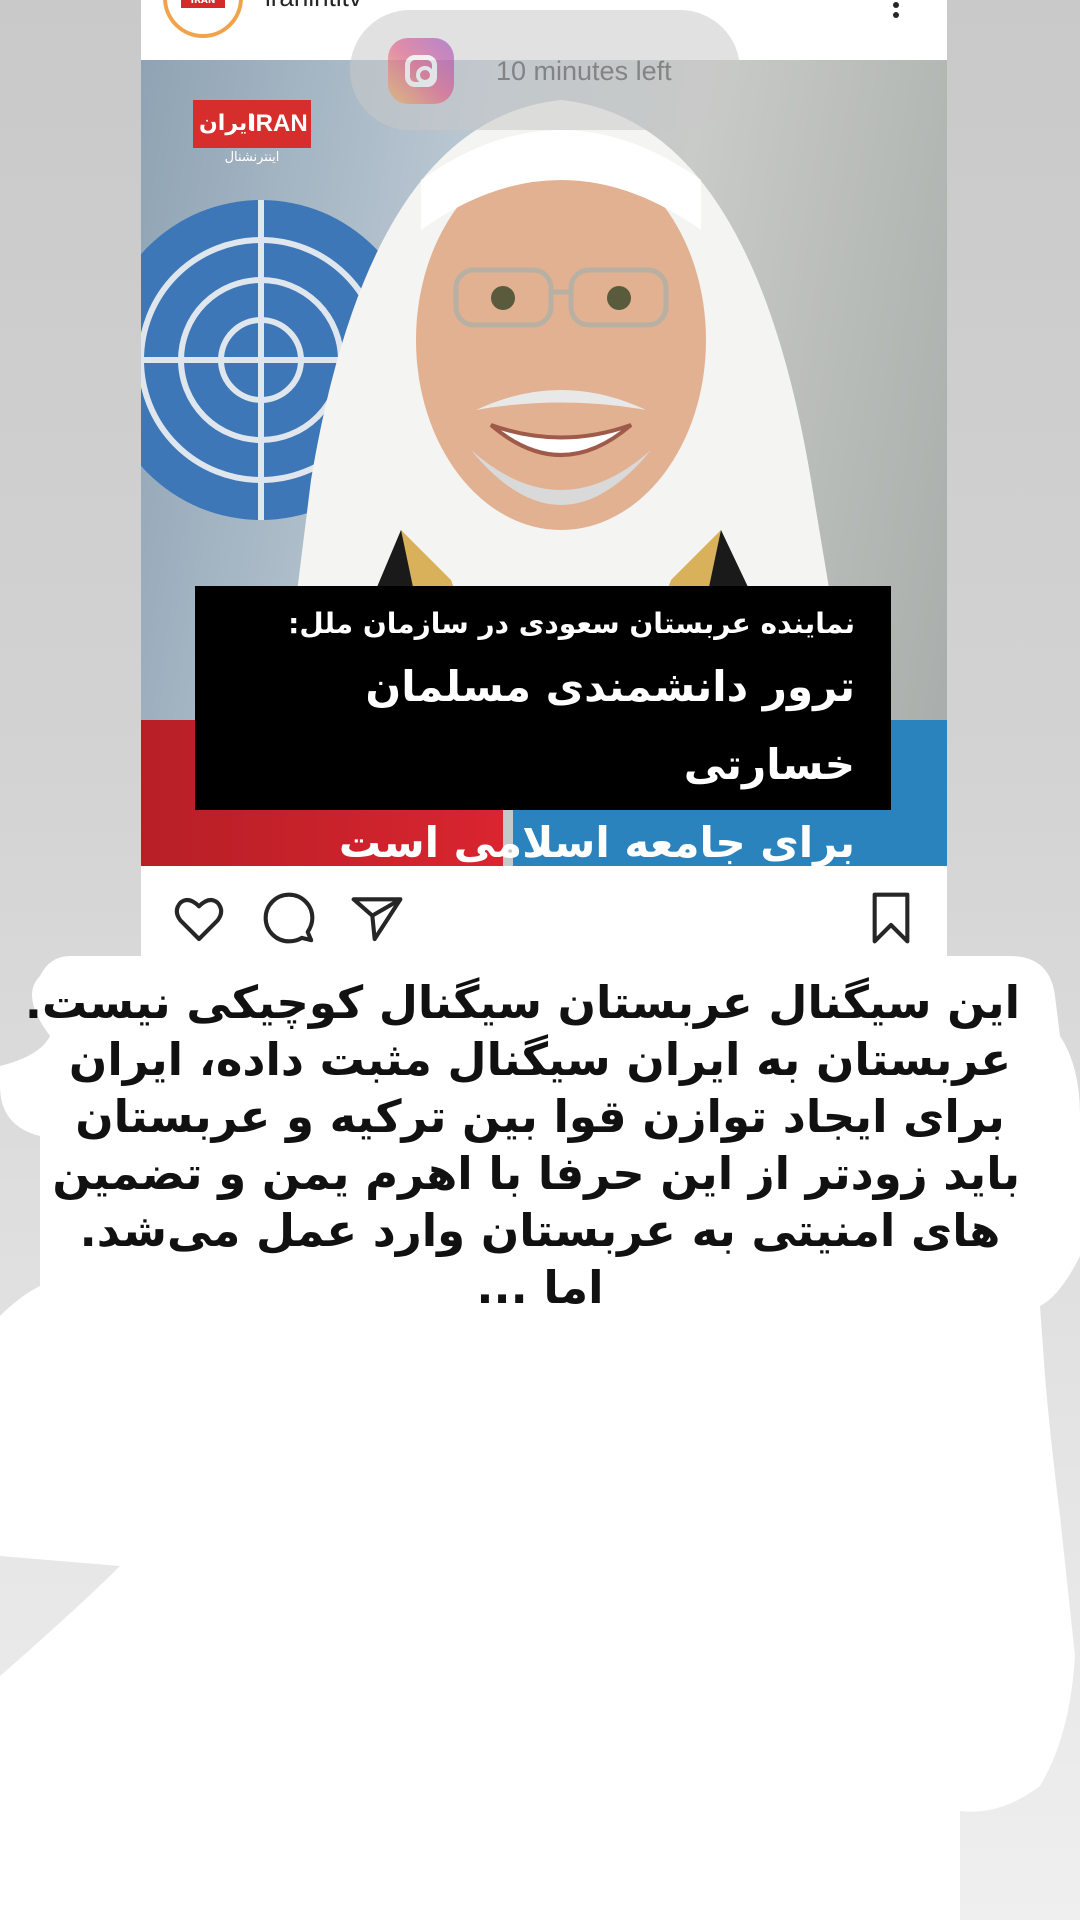  What do you see at coordinates (199, 918) in the screenshot?
I see `heart-icon` at bounding box center [199, 918].